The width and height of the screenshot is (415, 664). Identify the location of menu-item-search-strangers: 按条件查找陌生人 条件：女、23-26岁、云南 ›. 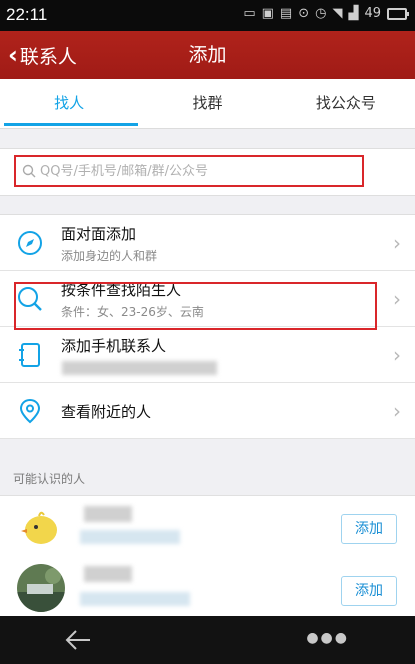
(207, 299).